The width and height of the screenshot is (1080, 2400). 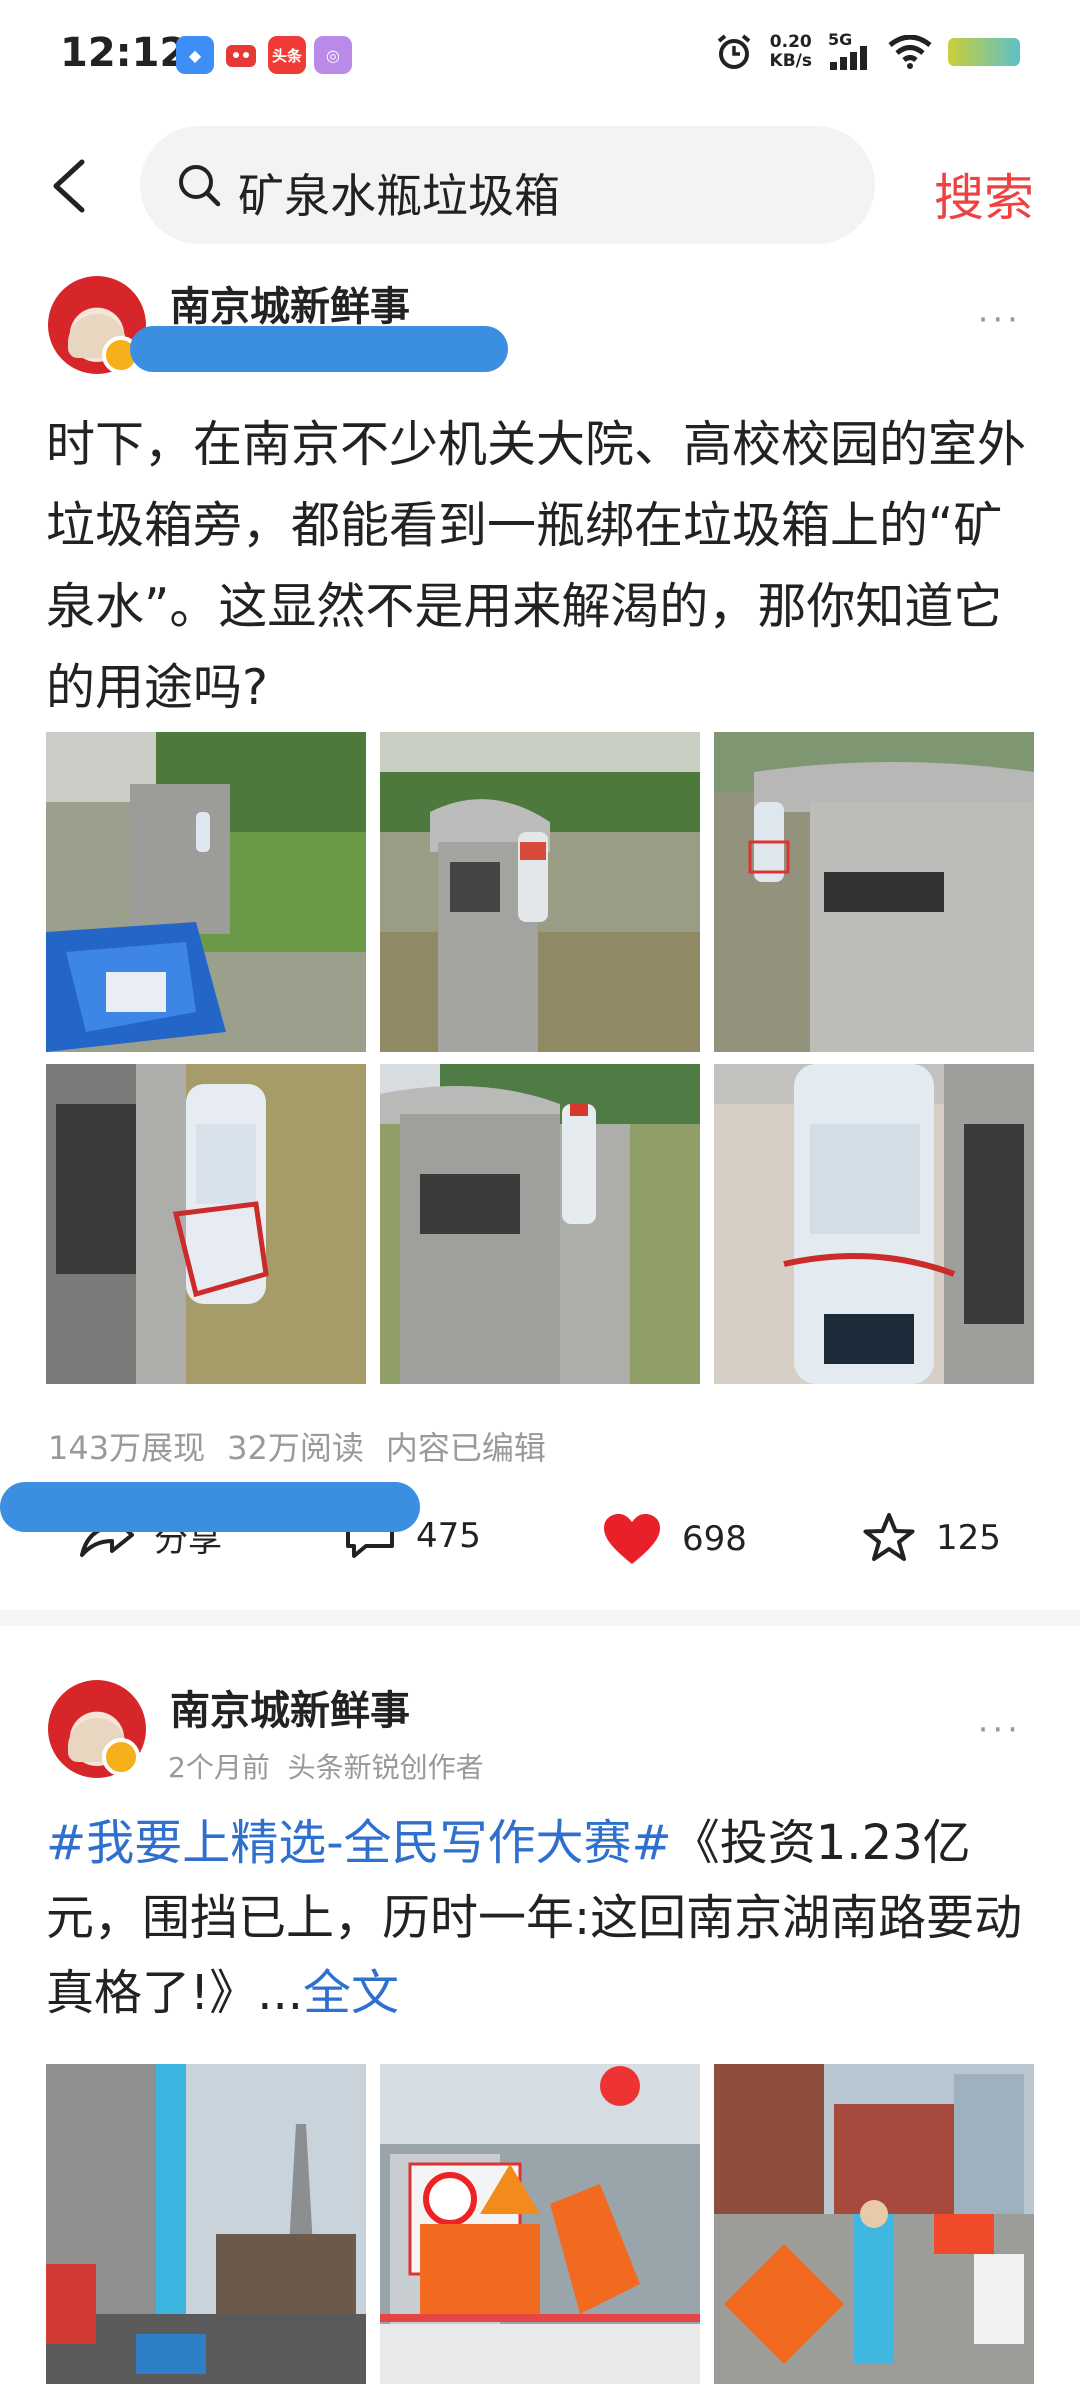 I want to click on favorite-button: 125, so click(x=931, y=1538).